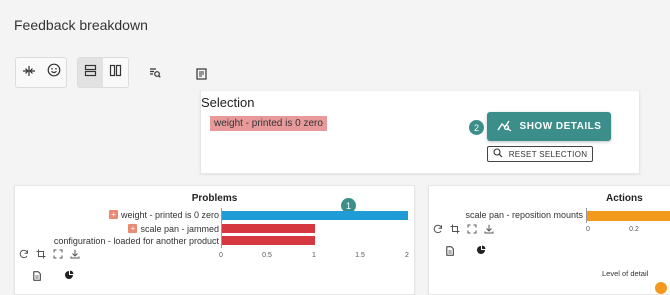 This screenshot has height=295, width=670. I want to click on rows-layout-icon, so click(90, 73).